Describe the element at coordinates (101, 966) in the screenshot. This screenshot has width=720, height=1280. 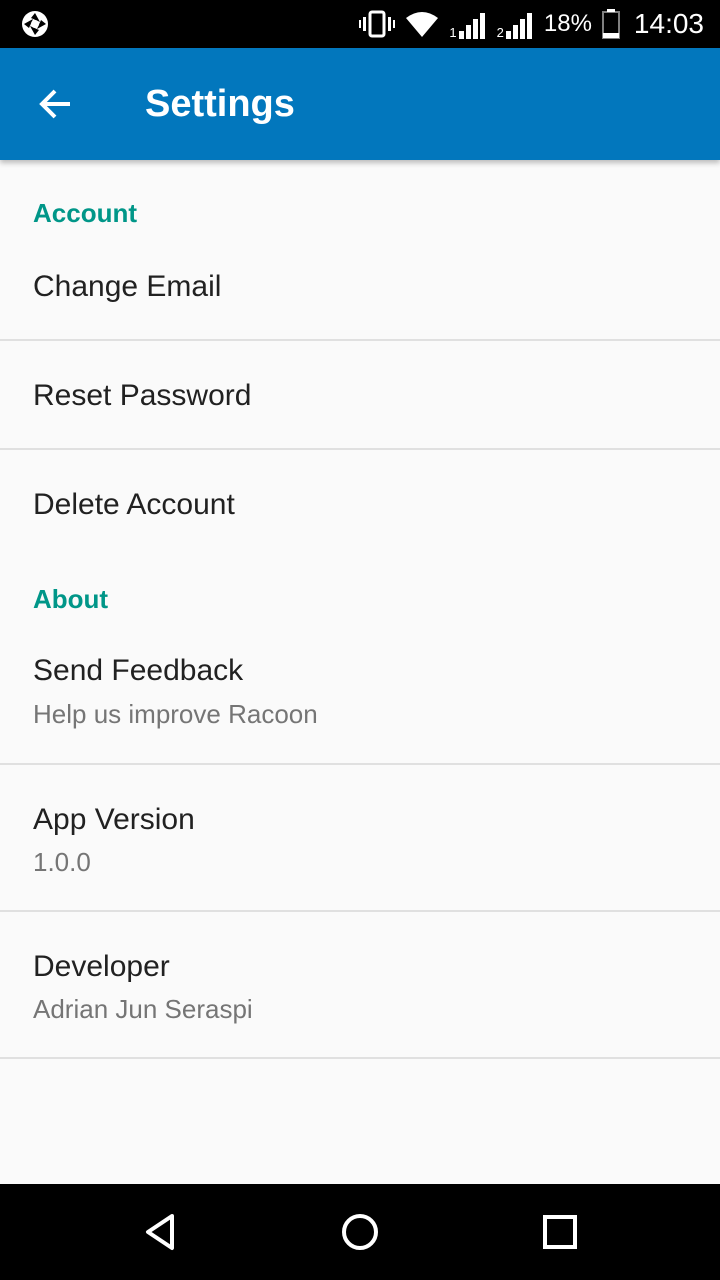
I see `pref-title: Developer` at that location.